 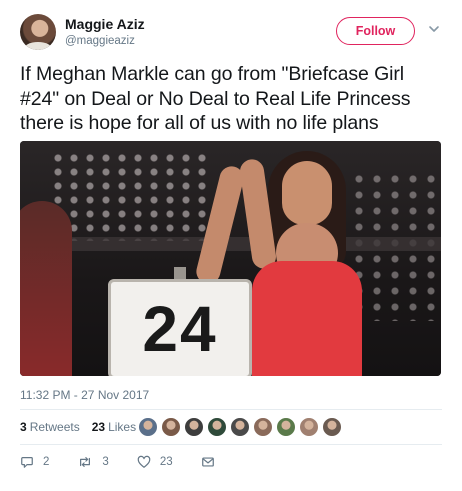 What do you see at coordinates (27, 462) in the screenshot?
I see `reply-icon` at bounding box center [27, 462].